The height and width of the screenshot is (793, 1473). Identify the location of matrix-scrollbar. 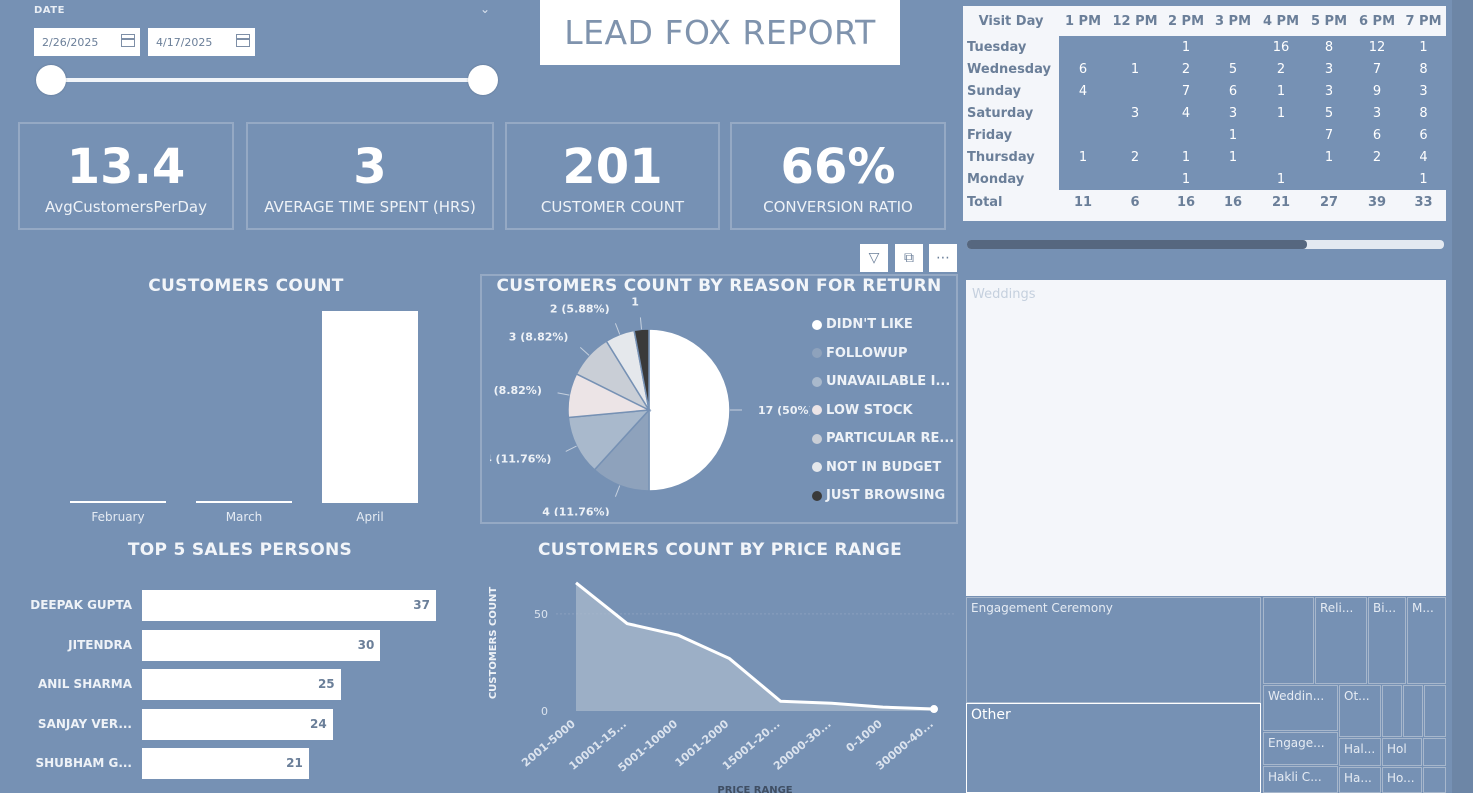
(1205, 244).